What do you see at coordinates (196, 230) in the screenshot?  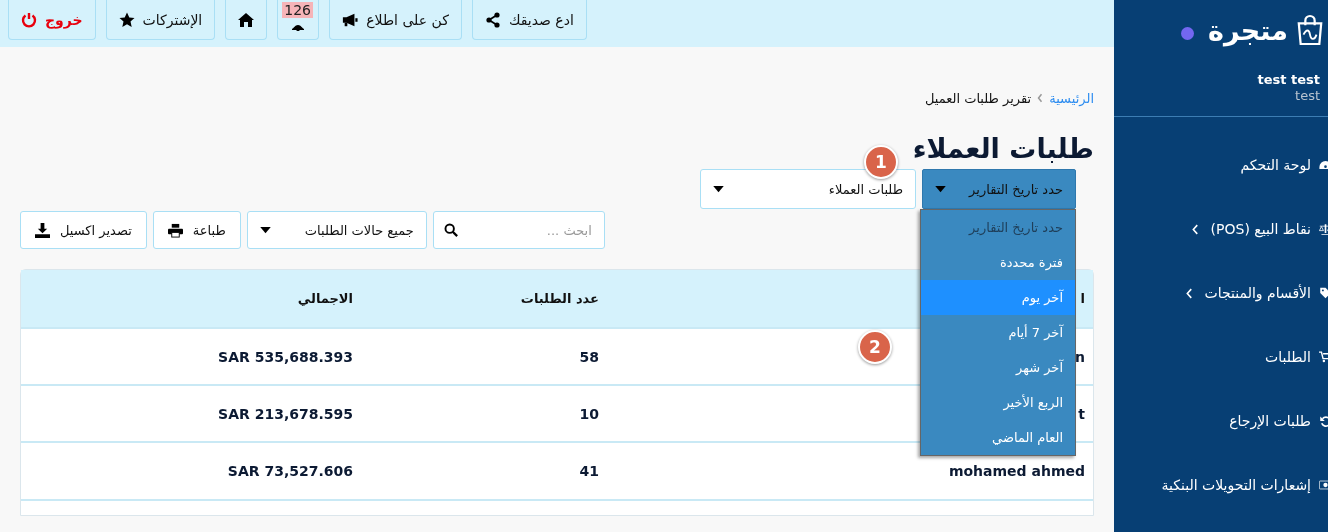 I see `print-button: طباعة` at bounding box center [196, 230].